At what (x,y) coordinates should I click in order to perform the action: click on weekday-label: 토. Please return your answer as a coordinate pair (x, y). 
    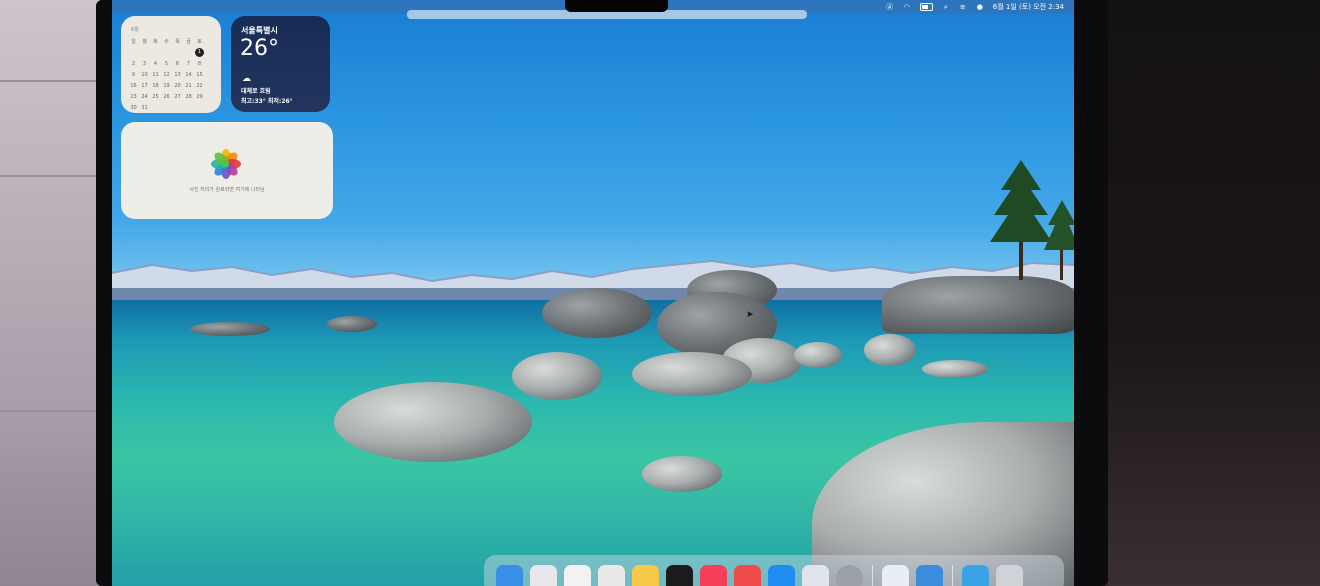
    Looking at the image, I should click on (199, 42).